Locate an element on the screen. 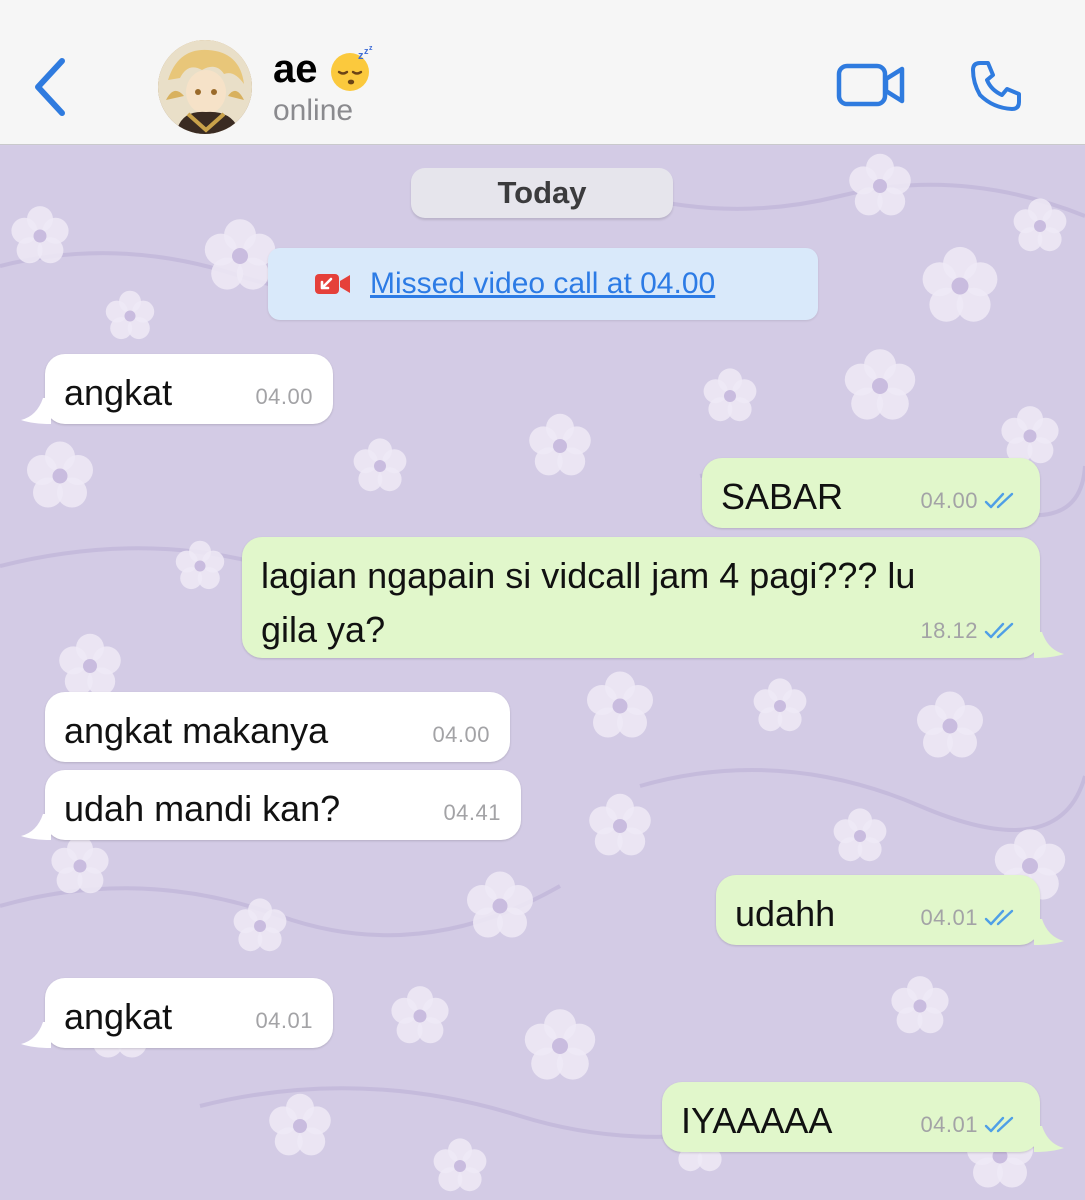  video-camera-icon is located at coordinates (870, 85).